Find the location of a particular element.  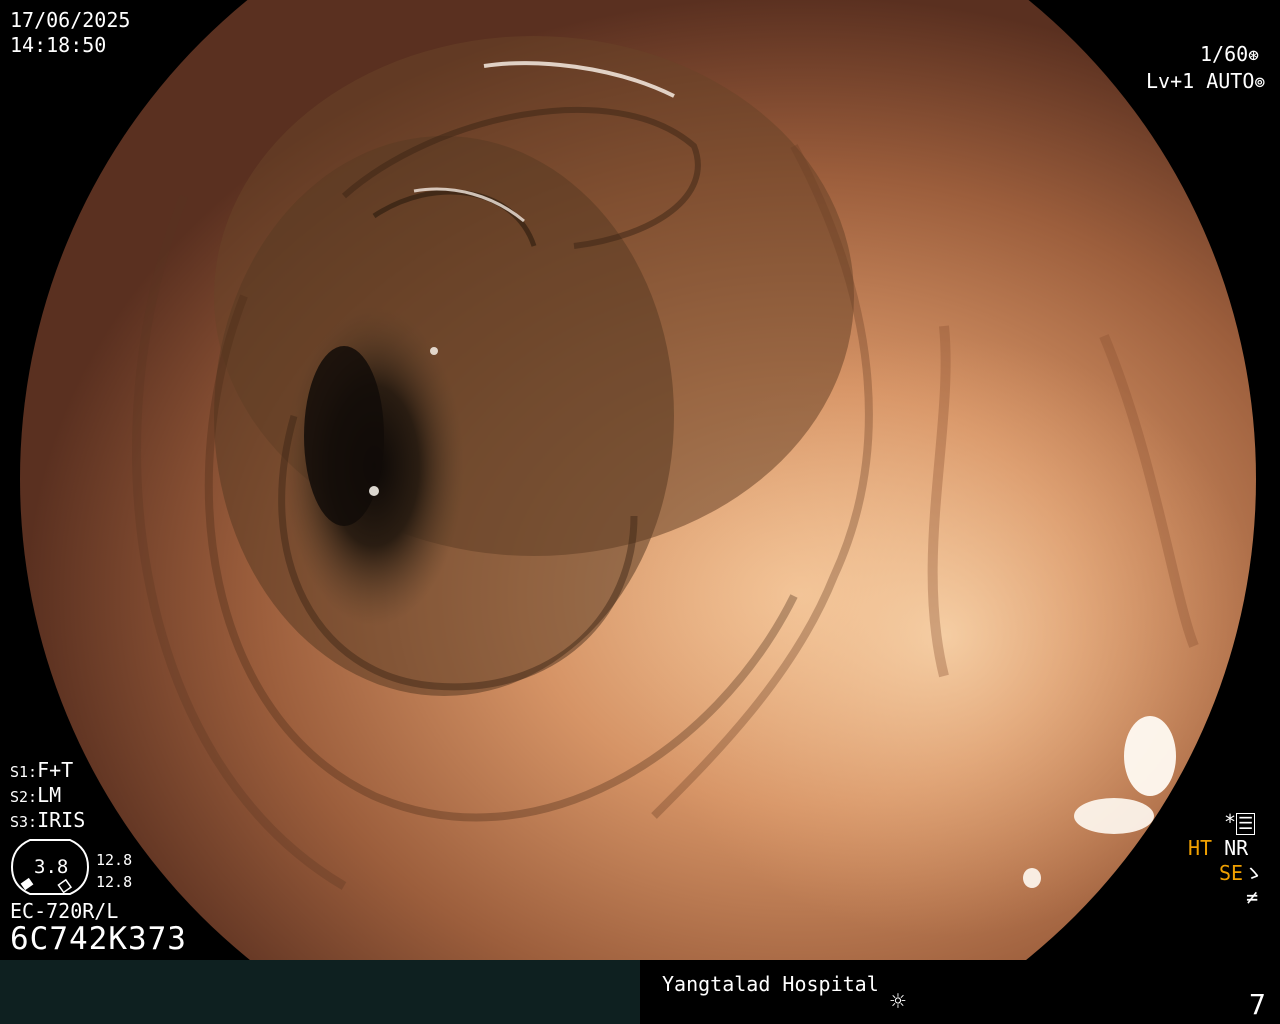

setting-s2-key: S2: is located at coordinates (24, 797).